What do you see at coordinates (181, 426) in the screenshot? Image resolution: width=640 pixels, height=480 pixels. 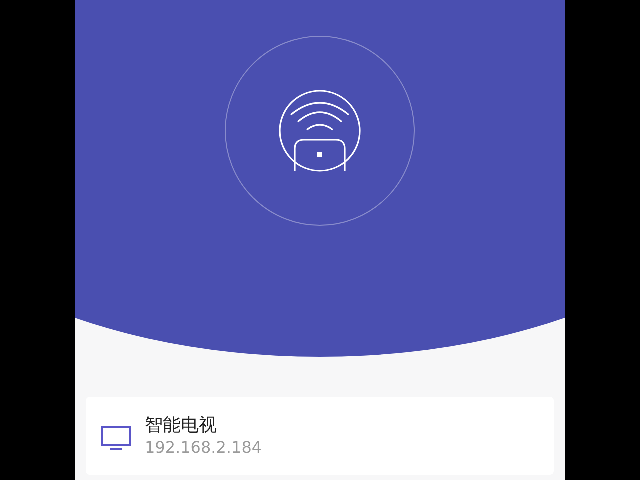 I see `device-name: 智能电视` at bounding box center [181, 426].